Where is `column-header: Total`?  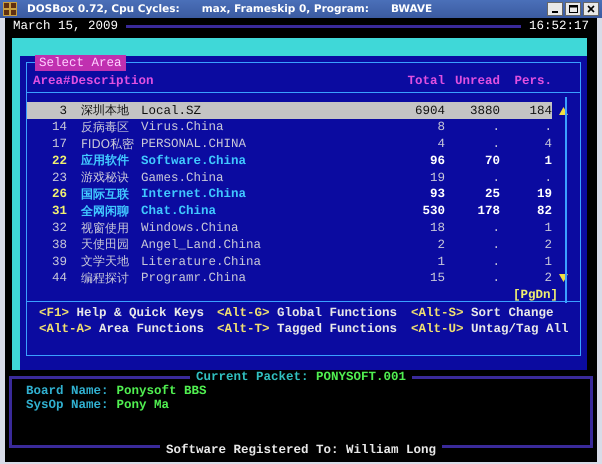 column-header: Total is located at coordinates (425, 81).